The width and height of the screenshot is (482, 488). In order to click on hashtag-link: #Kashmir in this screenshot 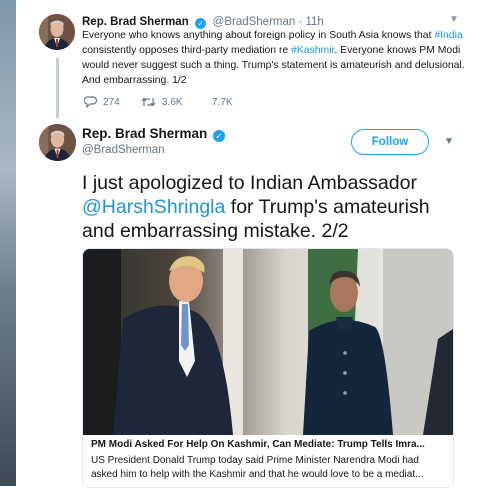, I will do `click(312, 50)`.